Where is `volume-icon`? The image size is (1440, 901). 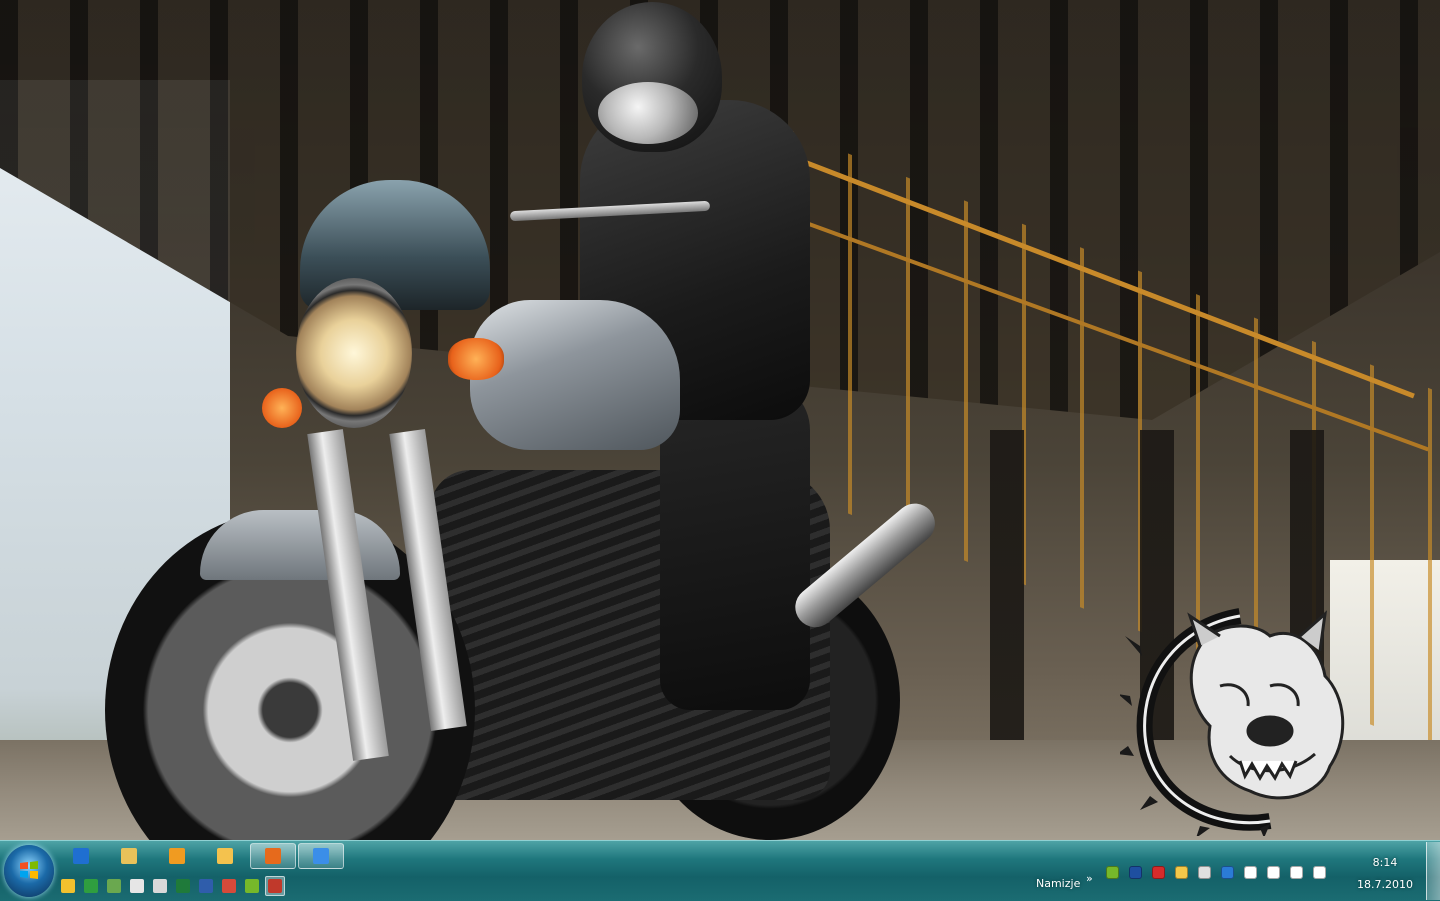
volume-icon is located at coordinates (1319, 872).